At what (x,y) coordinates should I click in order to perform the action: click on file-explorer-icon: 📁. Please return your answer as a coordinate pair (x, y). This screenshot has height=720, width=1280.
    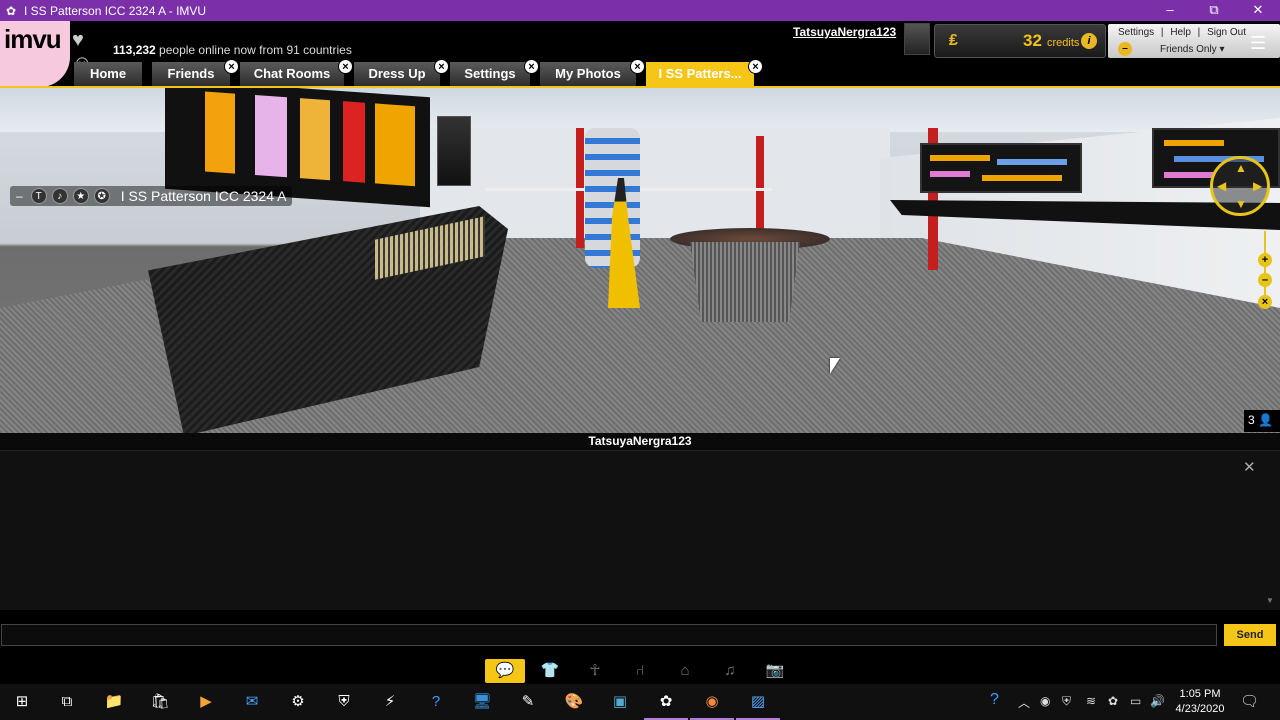
    Looking at the image, I should click on (114, 702).